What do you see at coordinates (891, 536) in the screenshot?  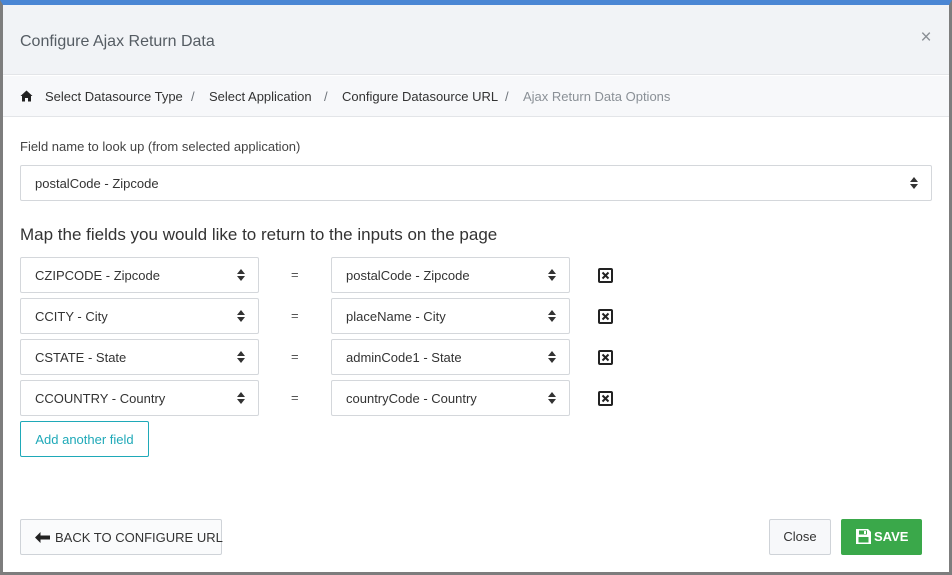 I see `save-button-label: SAVE` at bounding box center [891, 536].